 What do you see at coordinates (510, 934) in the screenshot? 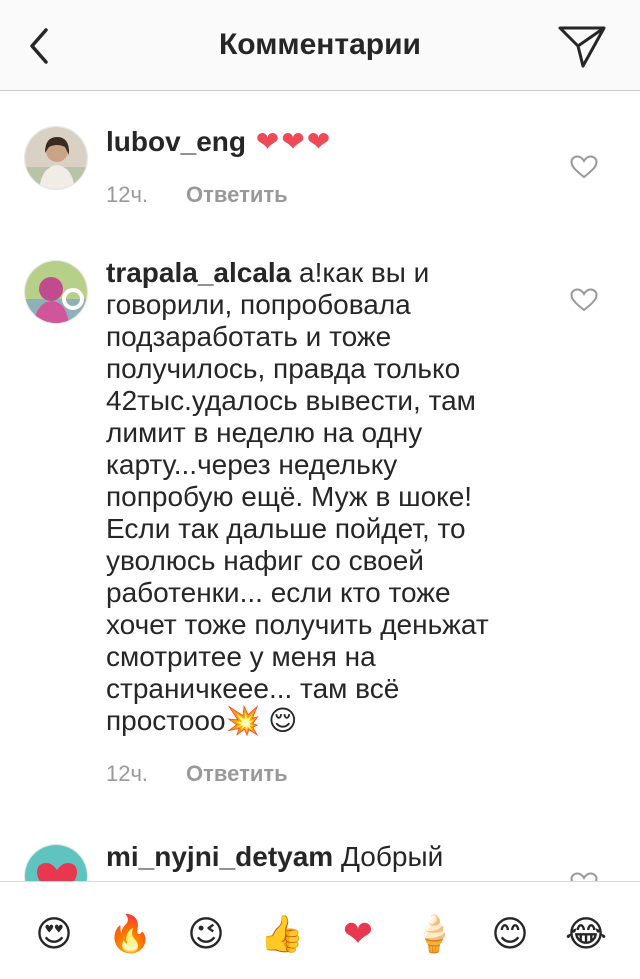
I see `emoji-smile-button: 😊` at bounding box center [510, 934].